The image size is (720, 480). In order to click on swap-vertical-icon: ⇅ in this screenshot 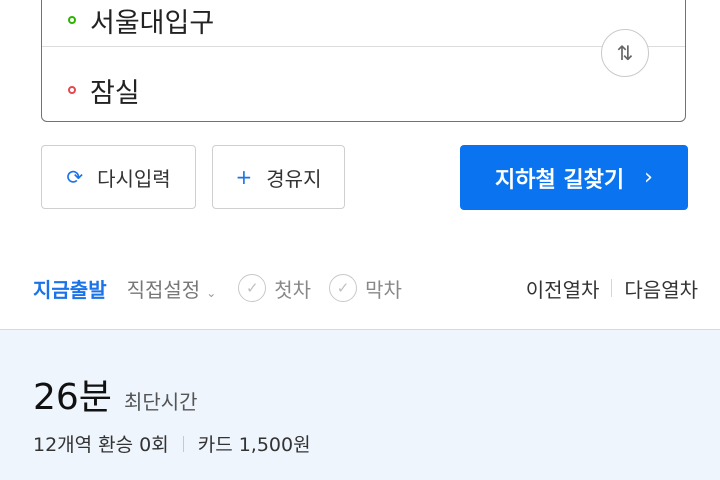, I will do `click(625, 53)`.